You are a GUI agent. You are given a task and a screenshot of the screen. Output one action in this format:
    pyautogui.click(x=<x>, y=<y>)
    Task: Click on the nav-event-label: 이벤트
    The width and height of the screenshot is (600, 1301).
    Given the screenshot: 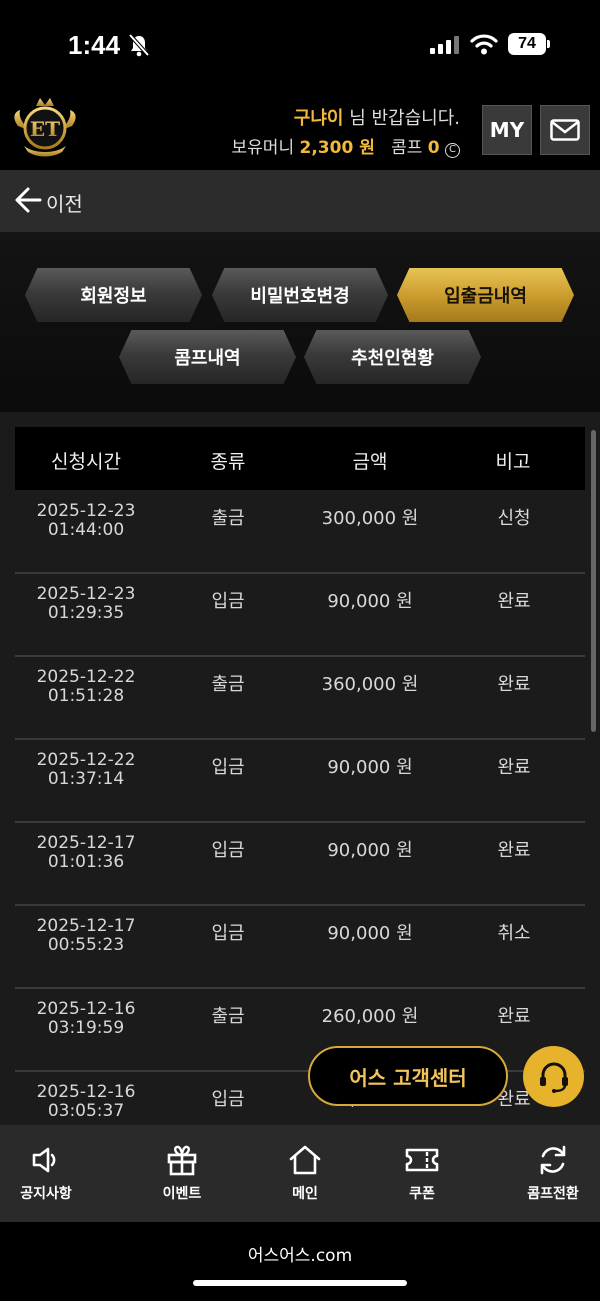 What is the action you would take?
    pyautogui.click(x=182, y=1194)
    